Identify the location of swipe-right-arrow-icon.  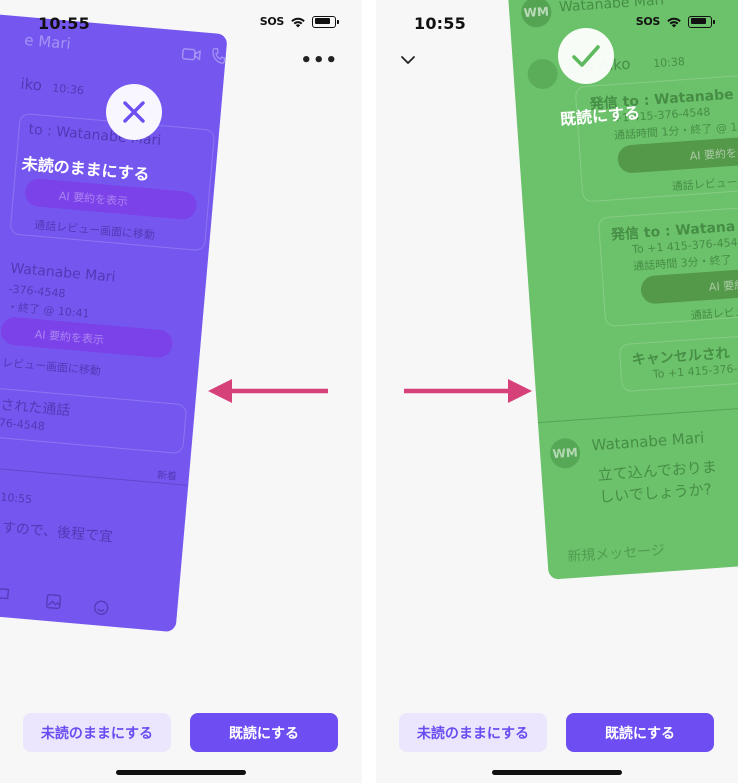
(468, 391).